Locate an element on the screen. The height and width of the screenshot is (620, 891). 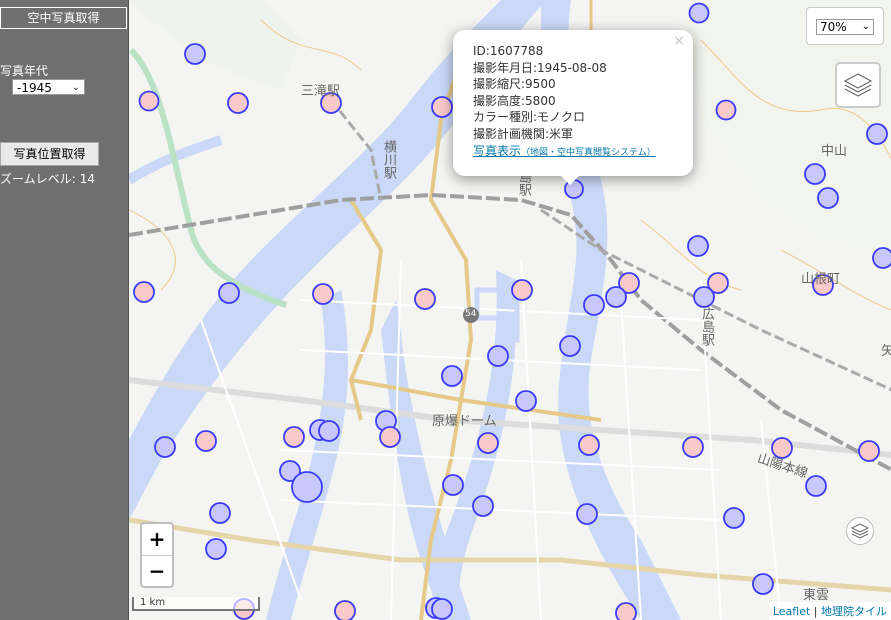
year-label: 写真年代 is located at coordinates (24, 71).